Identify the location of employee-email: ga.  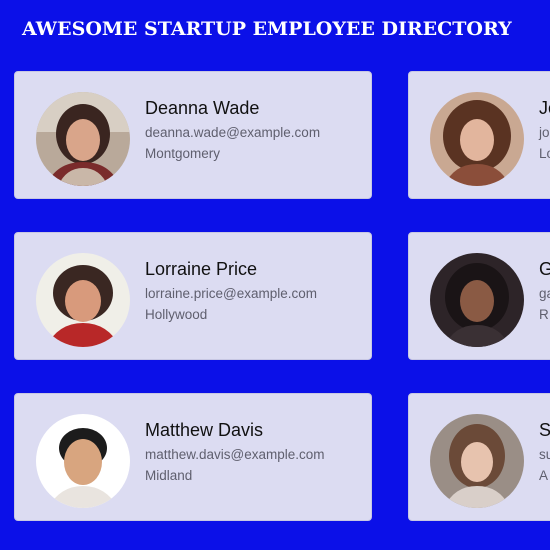
(544, 293).